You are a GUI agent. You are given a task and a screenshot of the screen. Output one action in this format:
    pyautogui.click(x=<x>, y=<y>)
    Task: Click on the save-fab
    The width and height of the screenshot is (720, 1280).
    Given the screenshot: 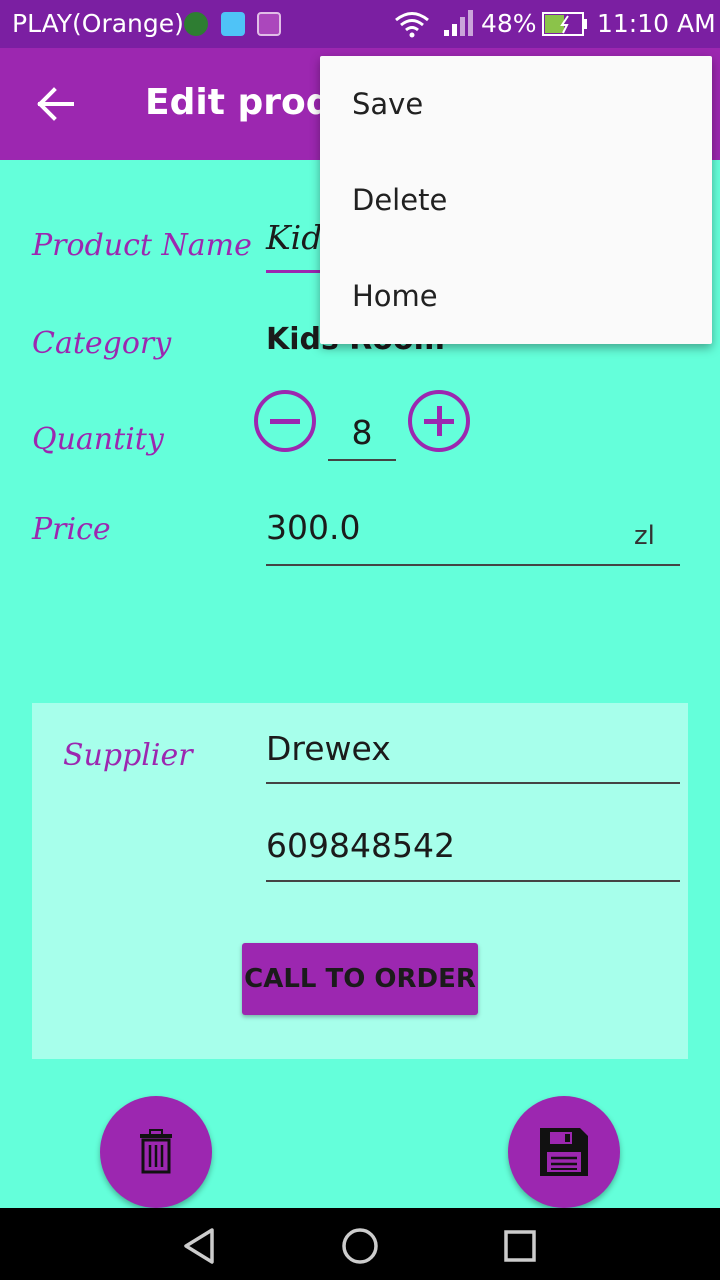 What is the action you would take?
    pyautogui.click(x=564, y=1152)
    